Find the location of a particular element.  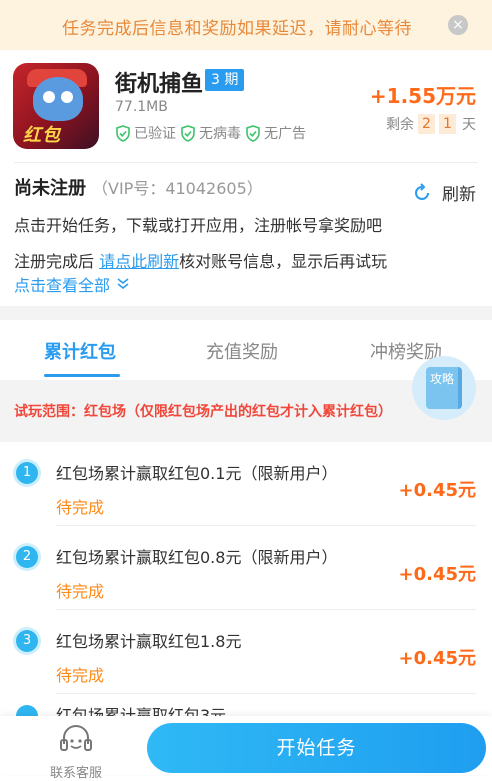

task-number: 2 is located at coordinates (27, 557).